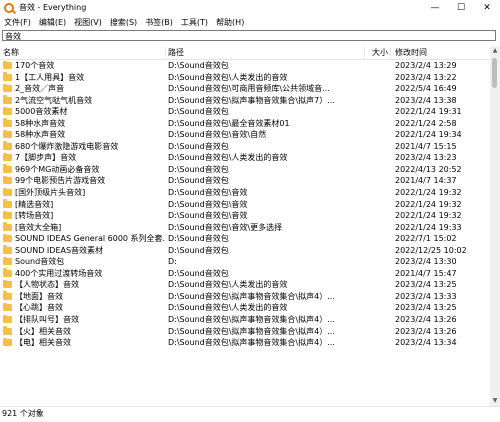  Describe the element at coordinates (426, 77) in the screenshot. I see `date-modified: 2023/2/4 13:22` at that location.